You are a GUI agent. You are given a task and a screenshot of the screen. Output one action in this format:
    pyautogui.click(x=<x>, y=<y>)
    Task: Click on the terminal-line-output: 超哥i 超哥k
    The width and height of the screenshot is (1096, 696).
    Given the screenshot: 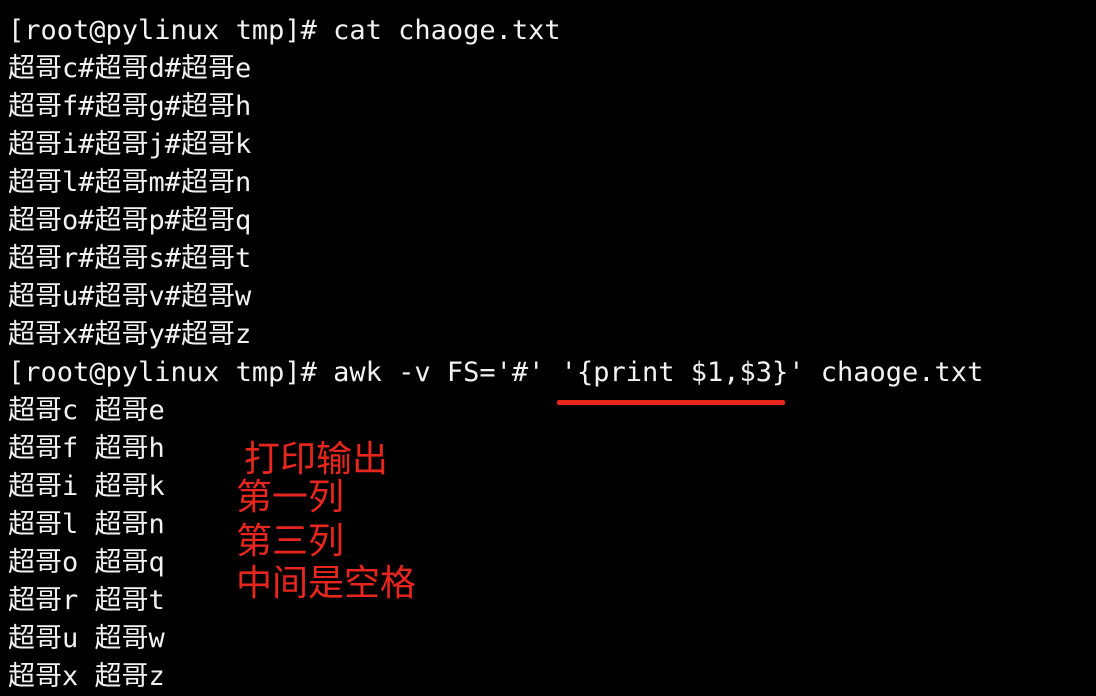 What is the action you would take?
    pyautogui.click(x=86, y=486)
    